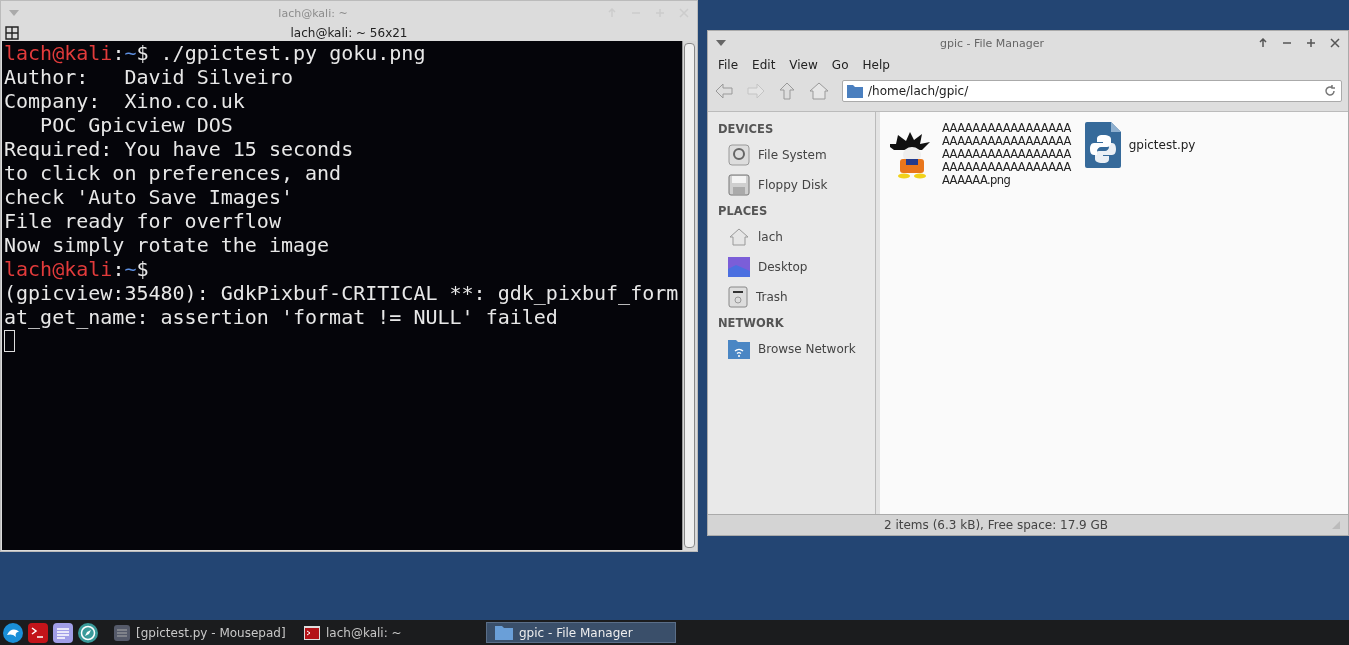  I want to click on scrollbar, so click(689, 295).